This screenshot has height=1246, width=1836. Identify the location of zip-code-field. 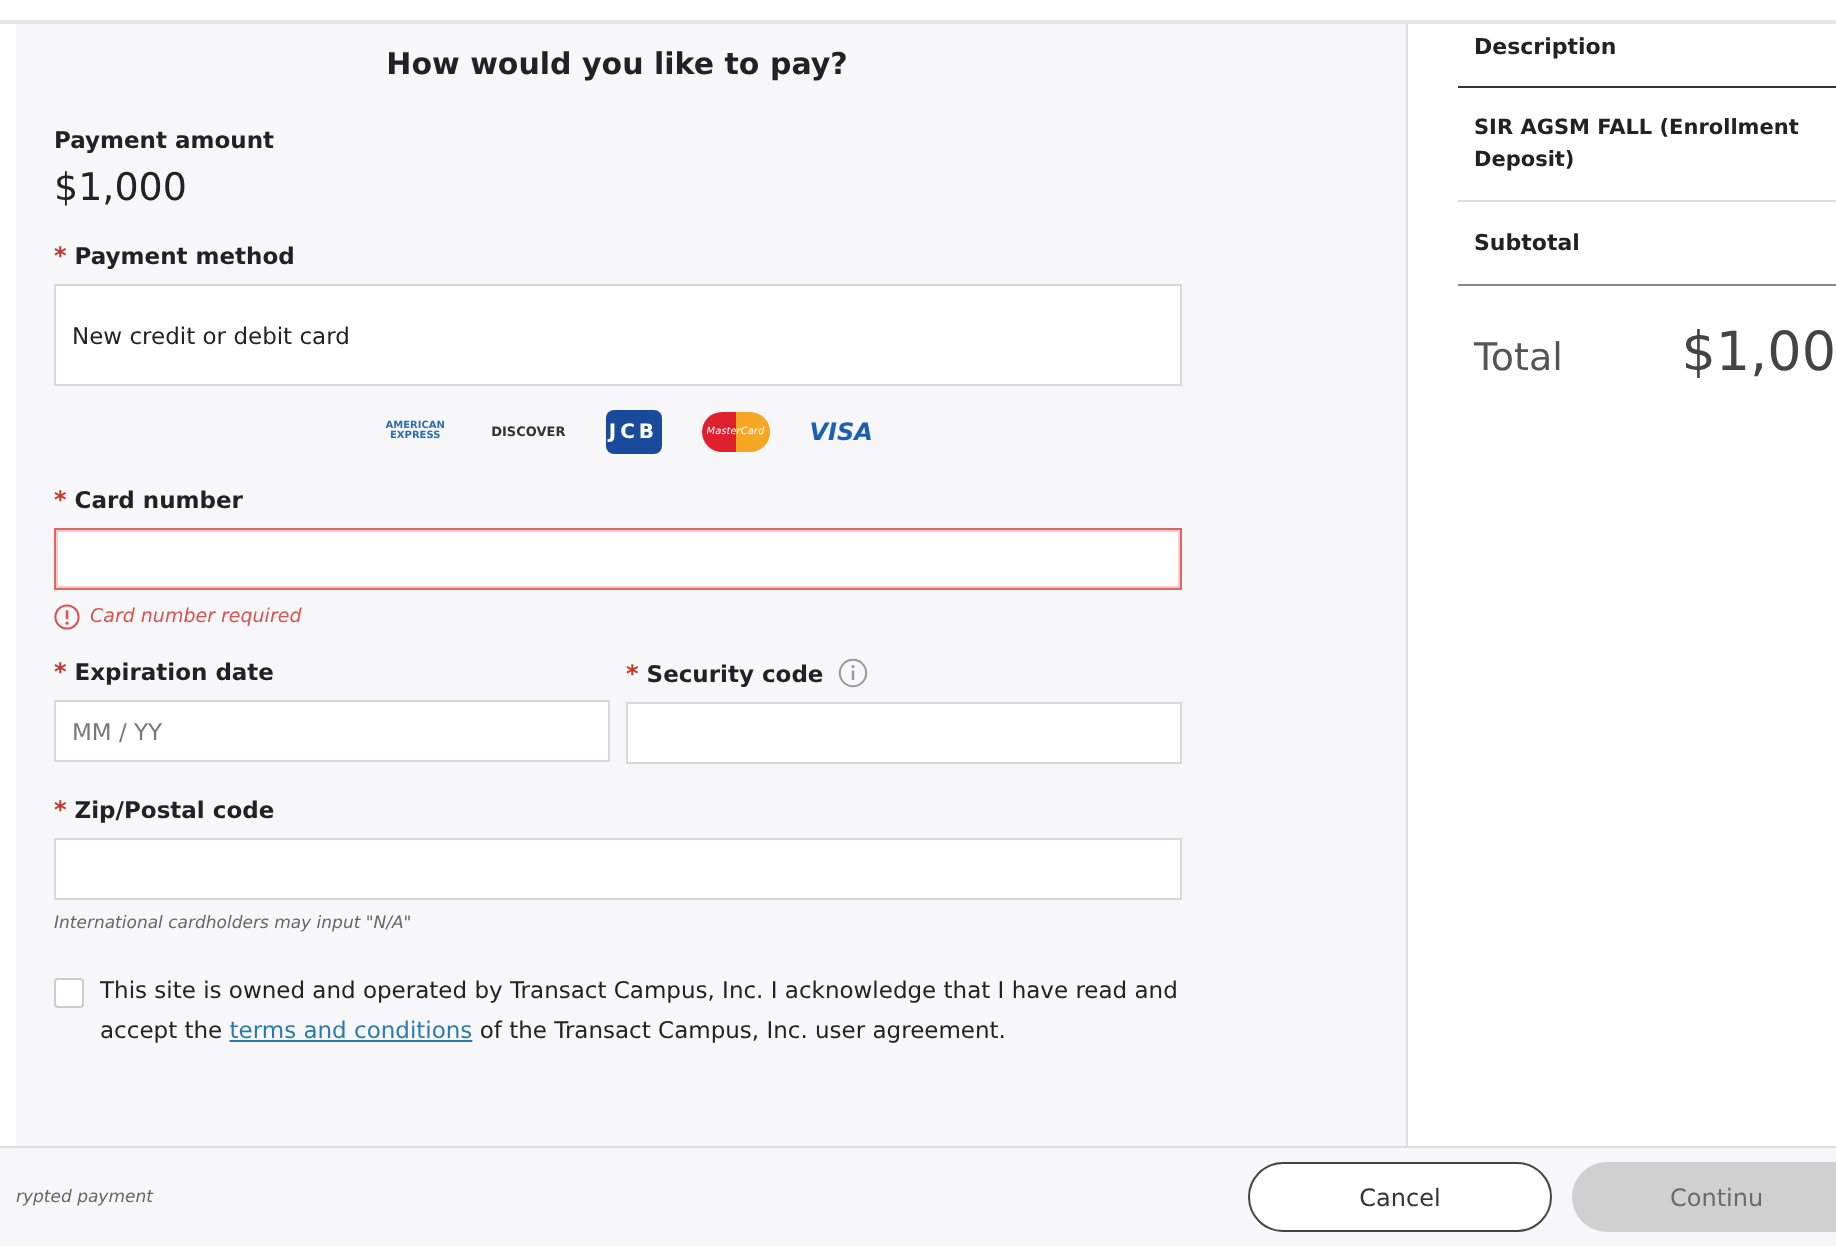
(618, 869).